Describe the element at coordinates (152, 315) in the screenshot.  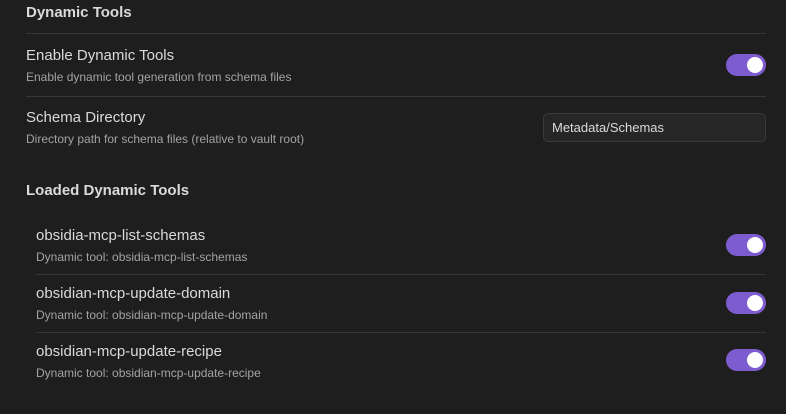
I see `tool-description: Dynamic tool: obsidian-mcp-update-domain` at that location.